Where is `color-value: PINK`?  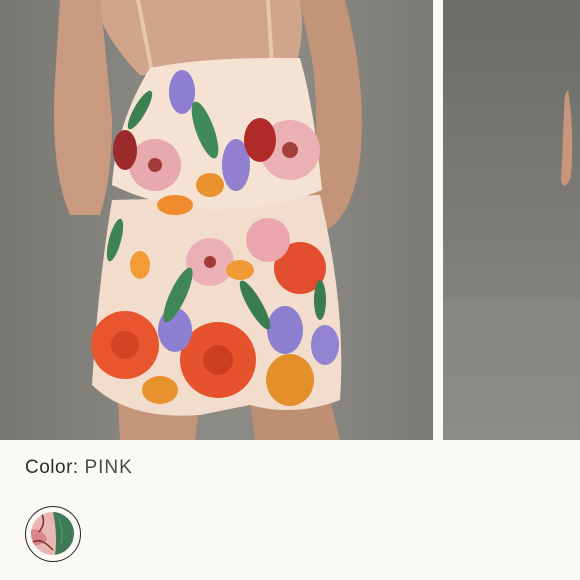 color-value: PINK is located at coordinates (108, 467).